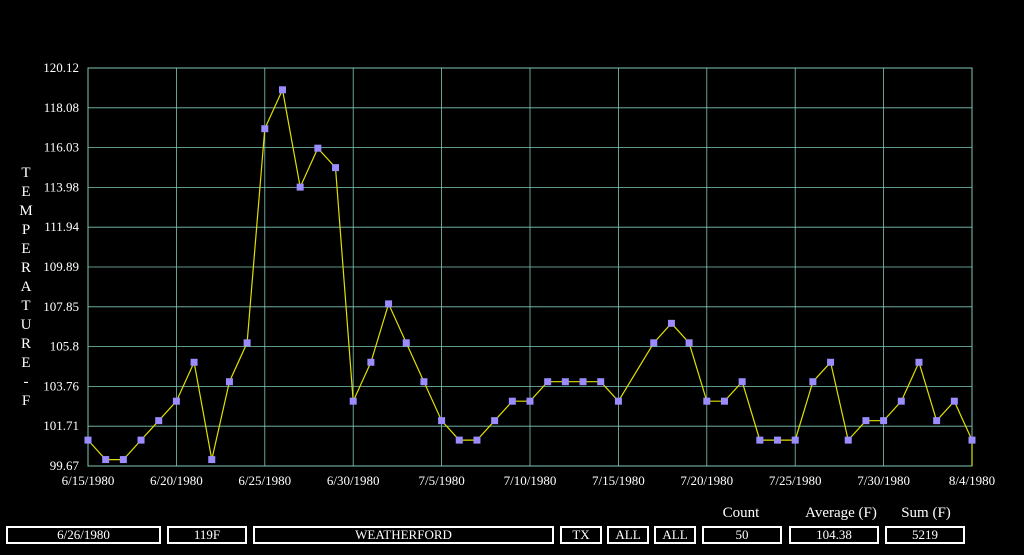 Image resolution: width=1024 pixels, height=555 pixels. Describe the element at coordinates (26, 382) in the screenshot. I see `y-axis-label-char: -` at that location.